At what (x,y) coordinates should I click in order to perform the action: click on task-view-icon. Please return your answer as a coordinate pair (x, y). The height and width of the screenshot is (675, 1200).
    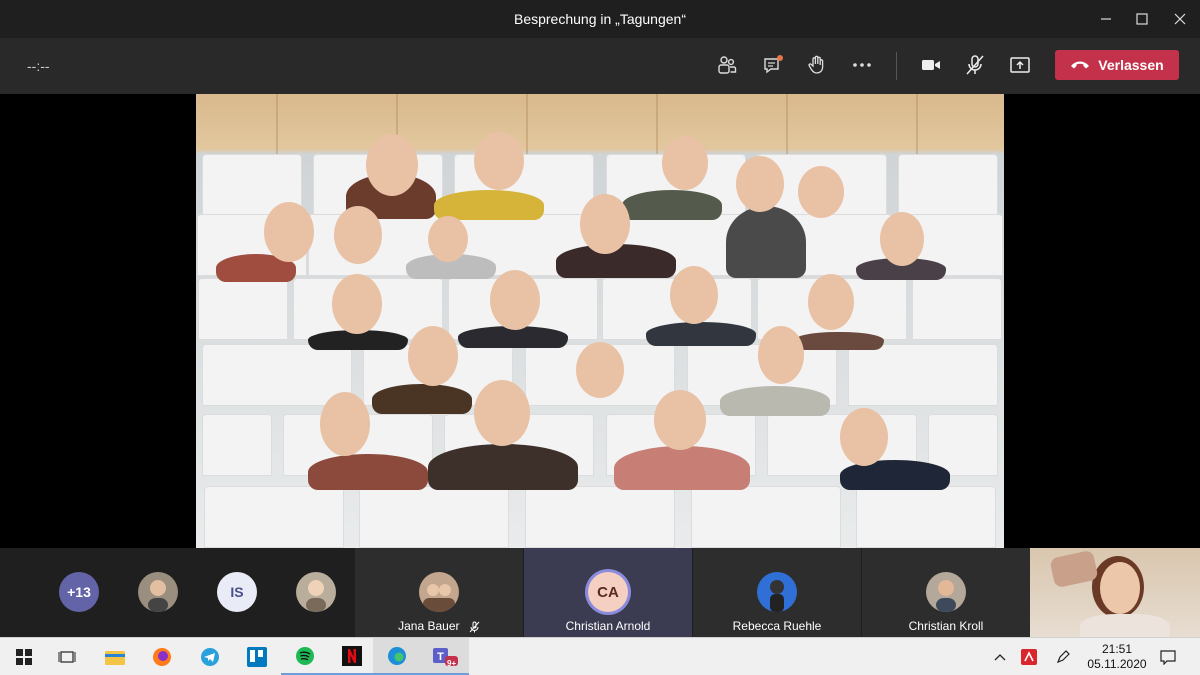
    Looking at the image, I should click on (67, 657).